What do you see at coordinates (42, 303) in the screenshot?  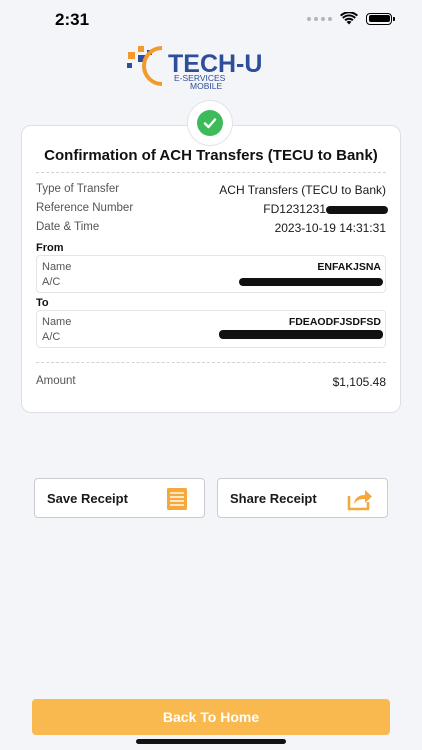 I see `to-section-label: To` at bounding box center [42, 303].